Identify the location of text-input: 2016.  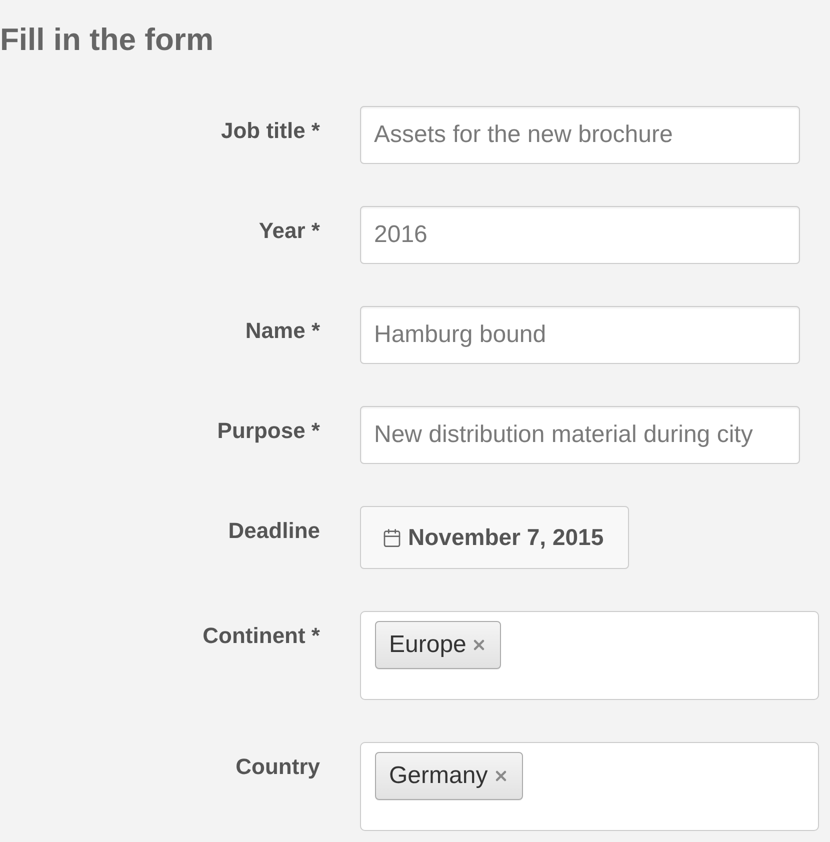
(580, 235).